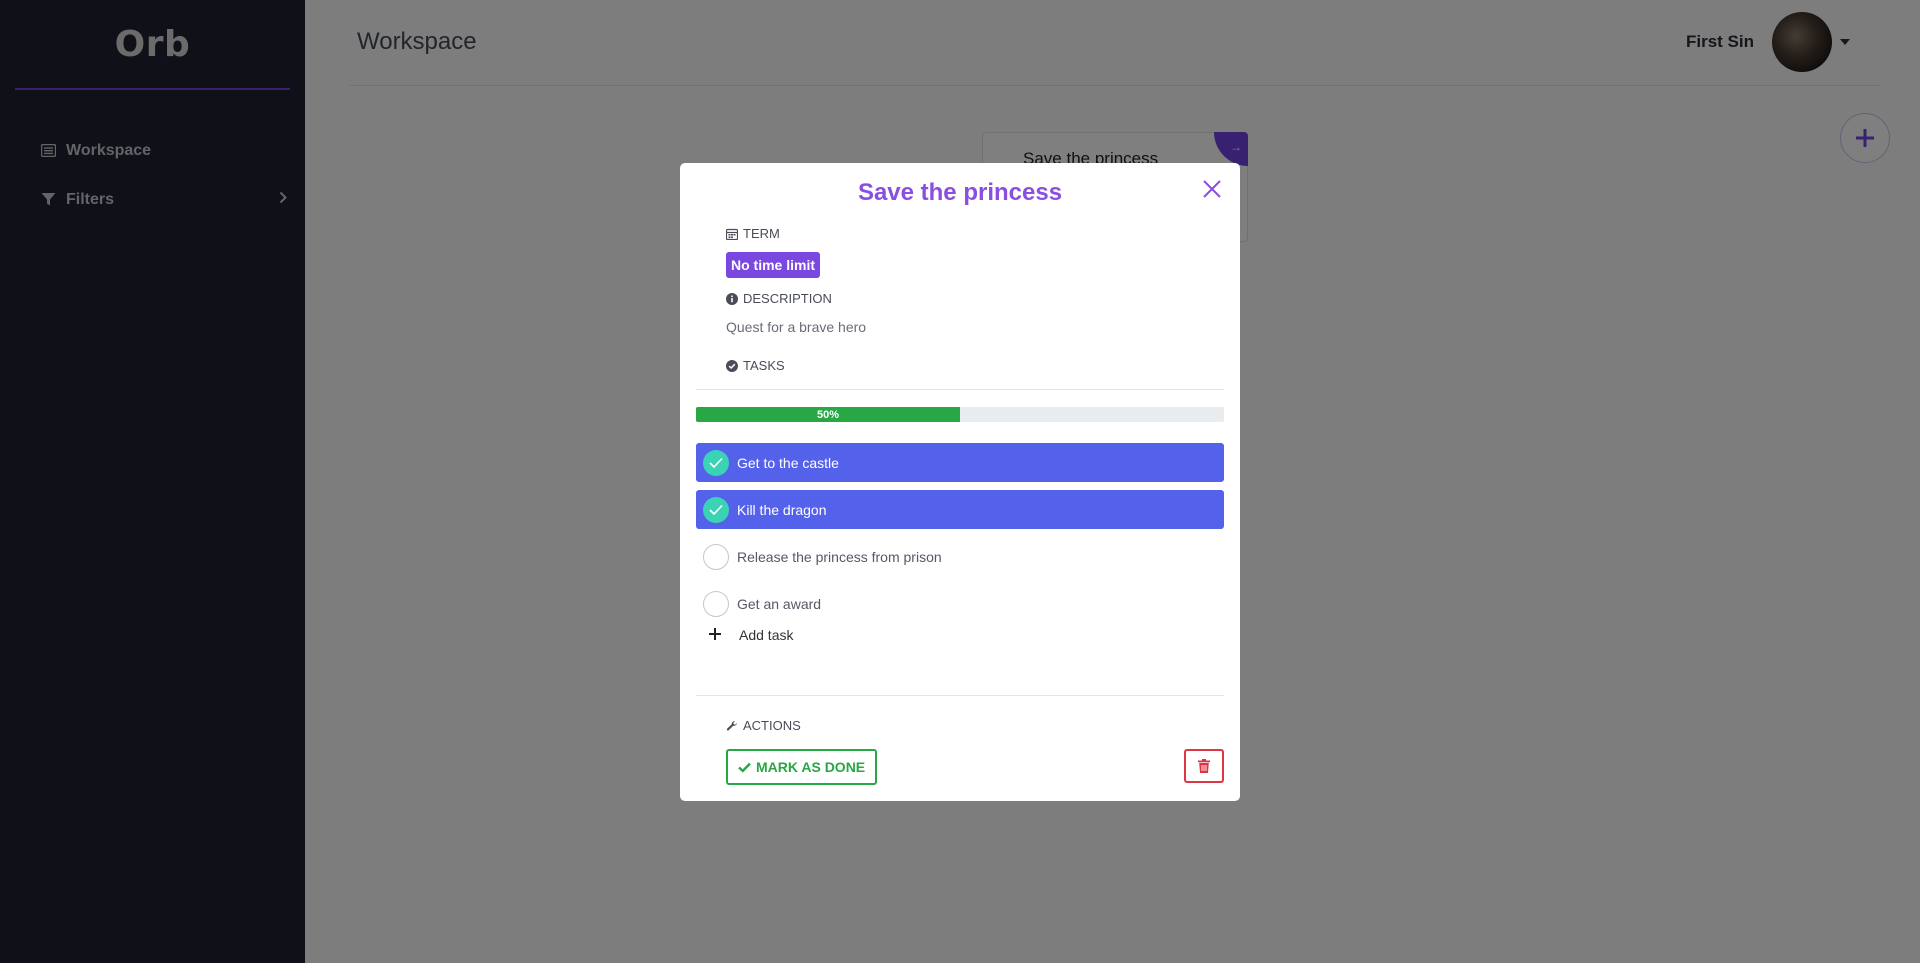 The width and height of the screenshot is (1920, 963). What do you see at coordinates (761, 233) in the screenshot?
I see `term-label-text: TERM` at bounding box center [761, 233].